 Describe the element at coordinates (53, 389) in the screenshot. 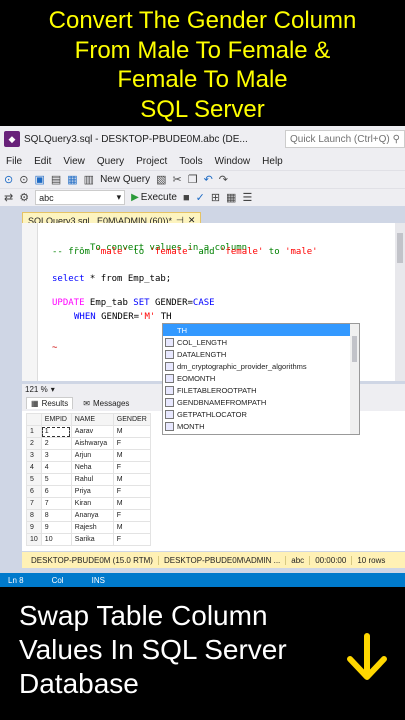

I see `chevron-down-icon: ▾` at that location.